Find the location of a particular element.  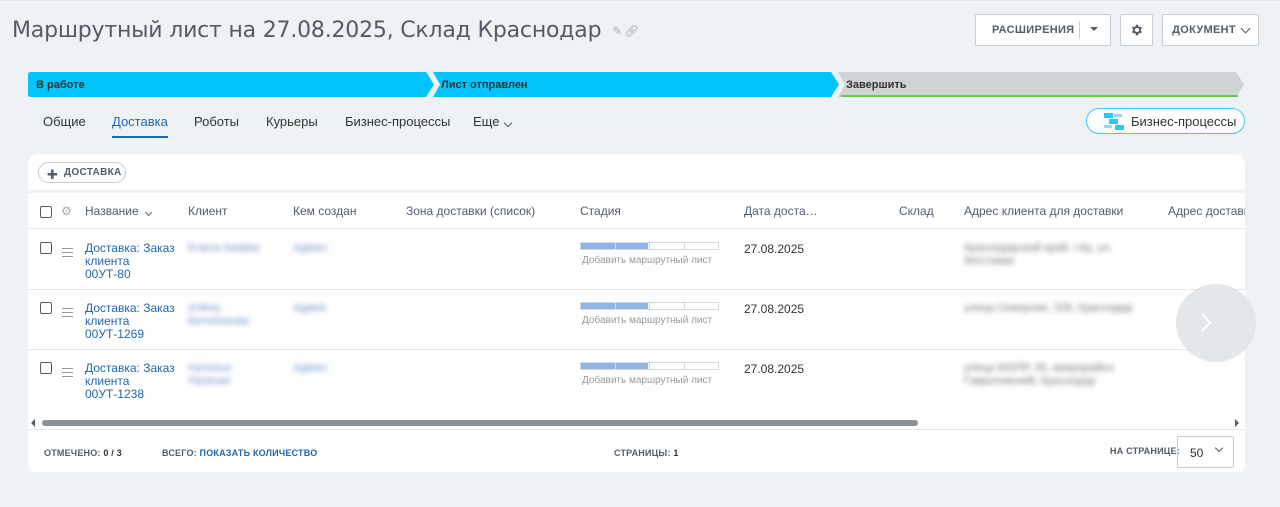

scroll-right-arrow-icon is located at coordinates (1237, 423).